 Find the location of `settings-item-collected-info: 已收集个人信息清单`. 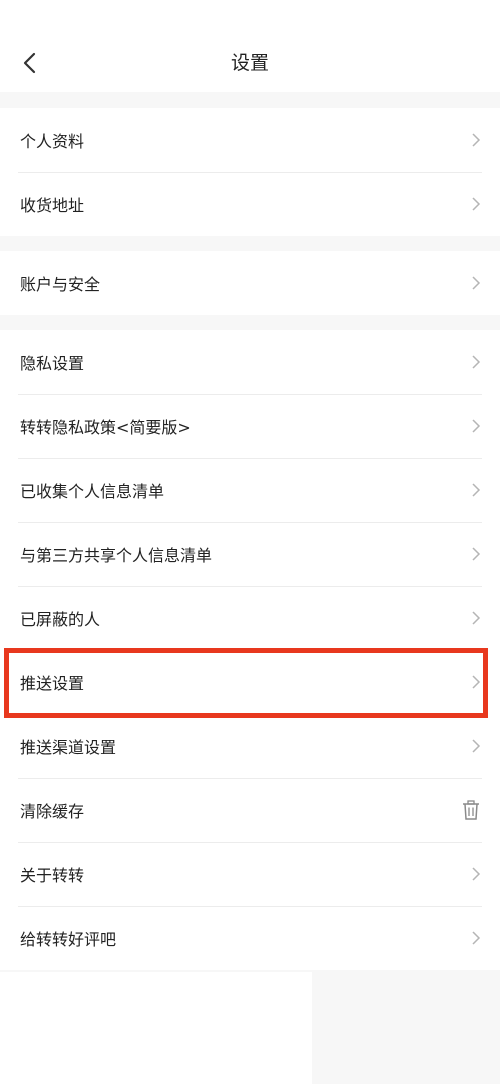

settings-item-collected-info: 已收集个人信息清单 is located at coordinates (250, 490).